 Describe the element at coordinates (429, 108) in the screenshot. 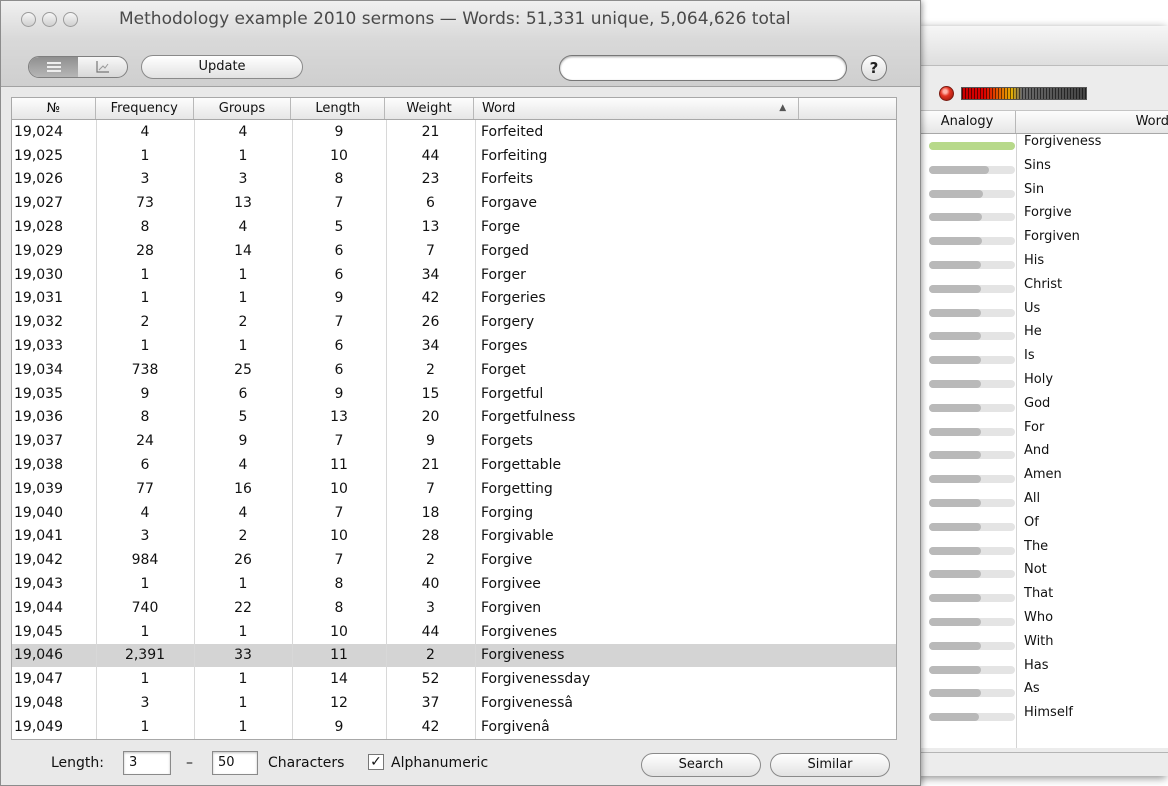

I see `column-header-weight: Weight` at that location.